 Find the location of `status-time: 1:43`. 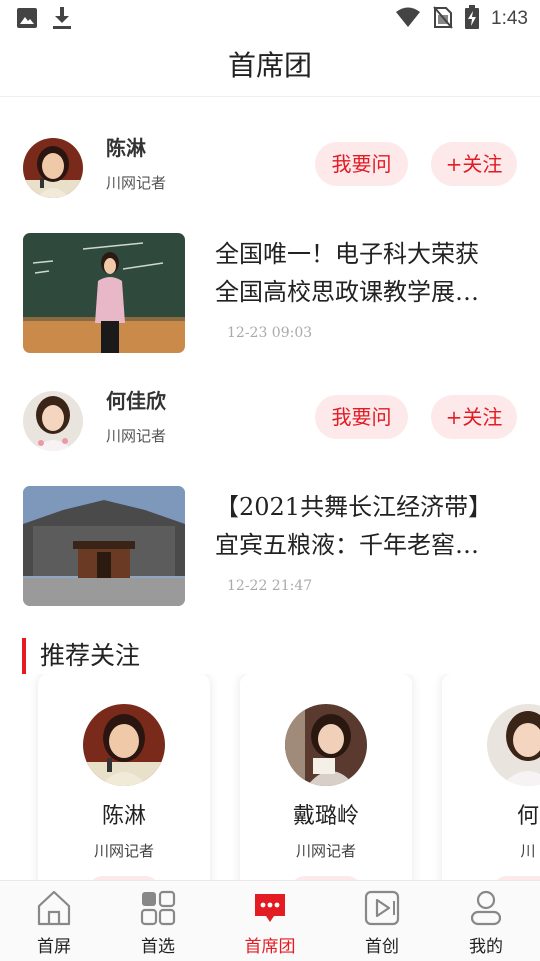

status-time: 1:43 is located at coordinates (509, 18).